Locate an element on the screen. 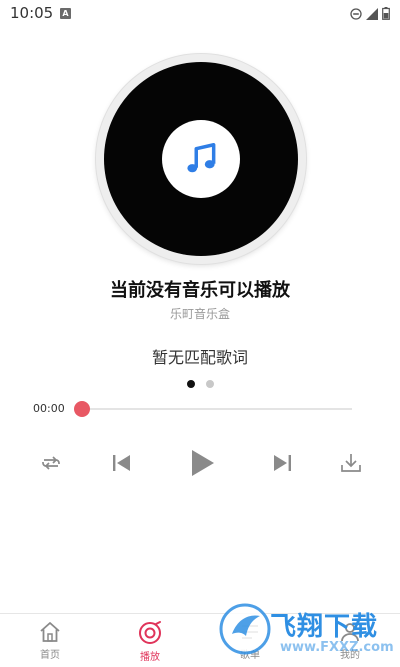  watermark-logo is located at coordinates (245, 629).